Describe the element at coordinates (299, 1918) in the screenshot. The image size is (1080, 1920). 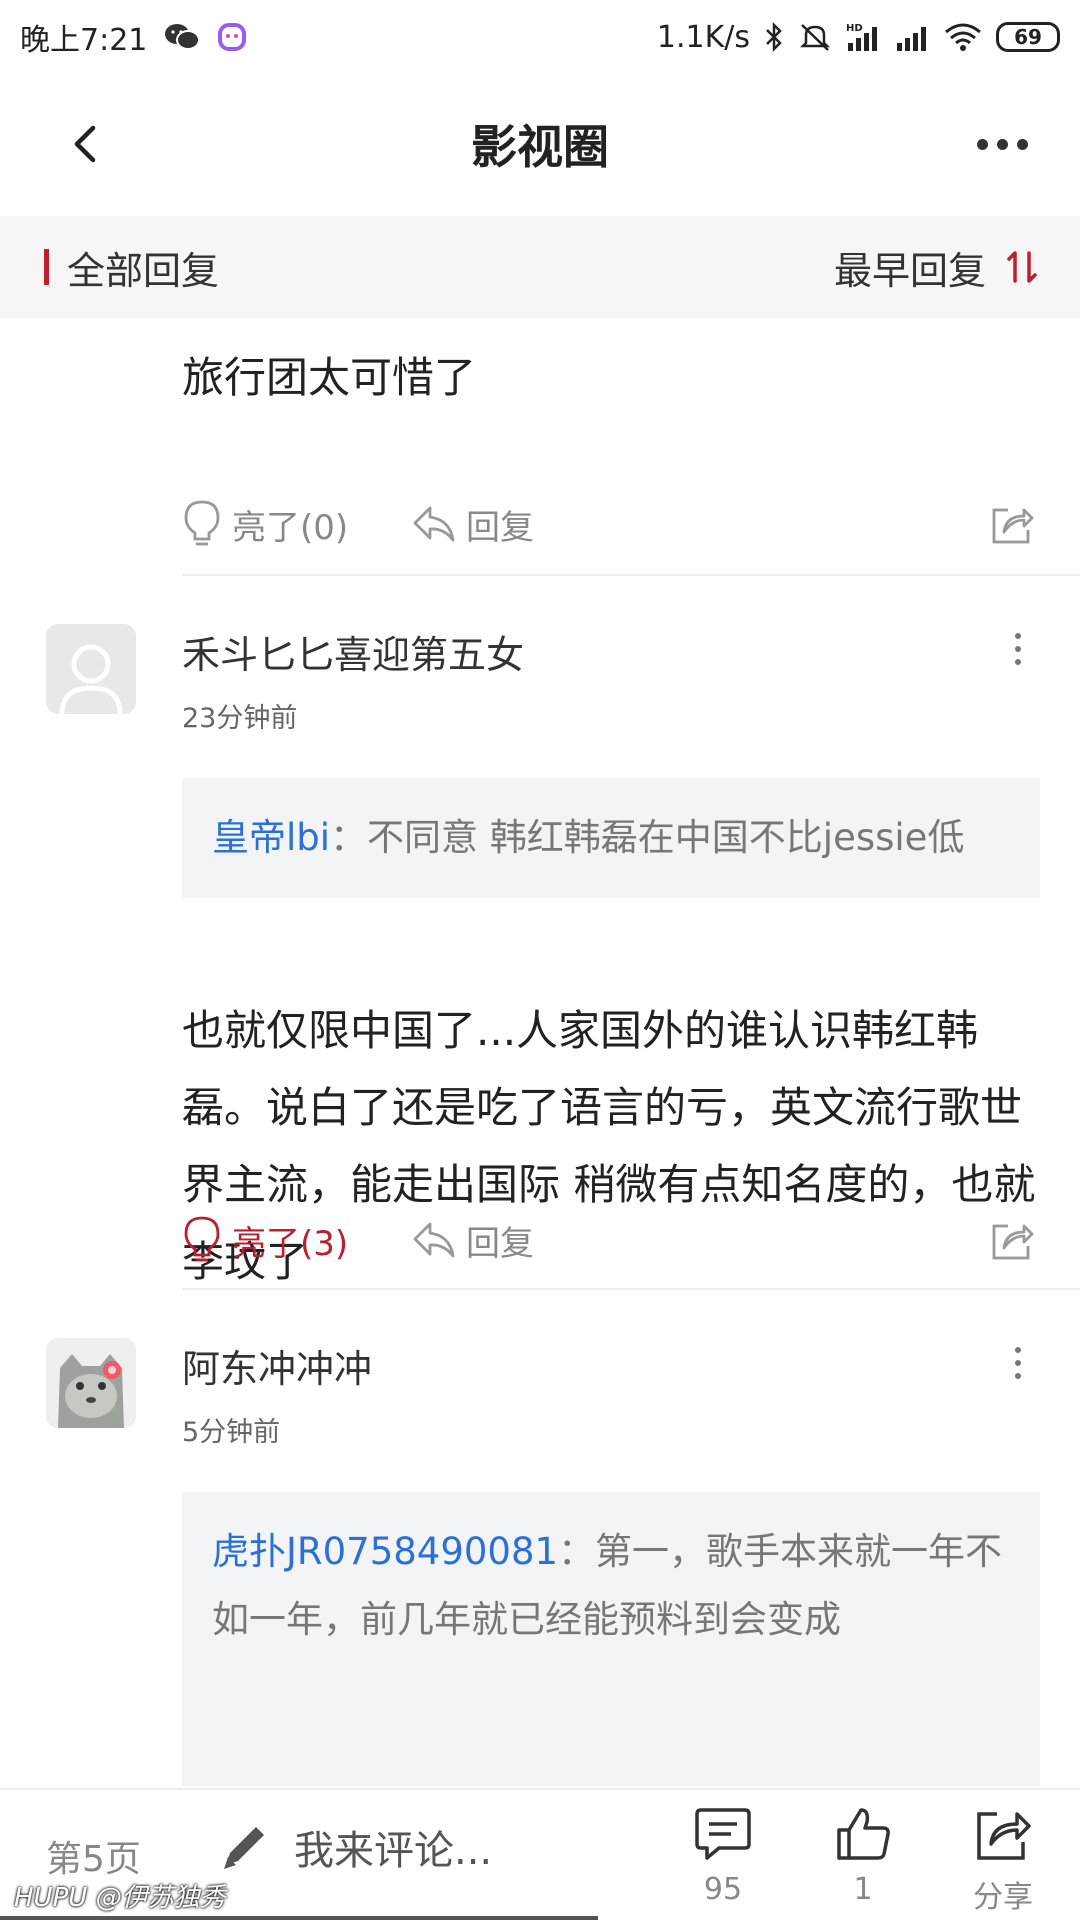
I see `progress-indicator` at that location.